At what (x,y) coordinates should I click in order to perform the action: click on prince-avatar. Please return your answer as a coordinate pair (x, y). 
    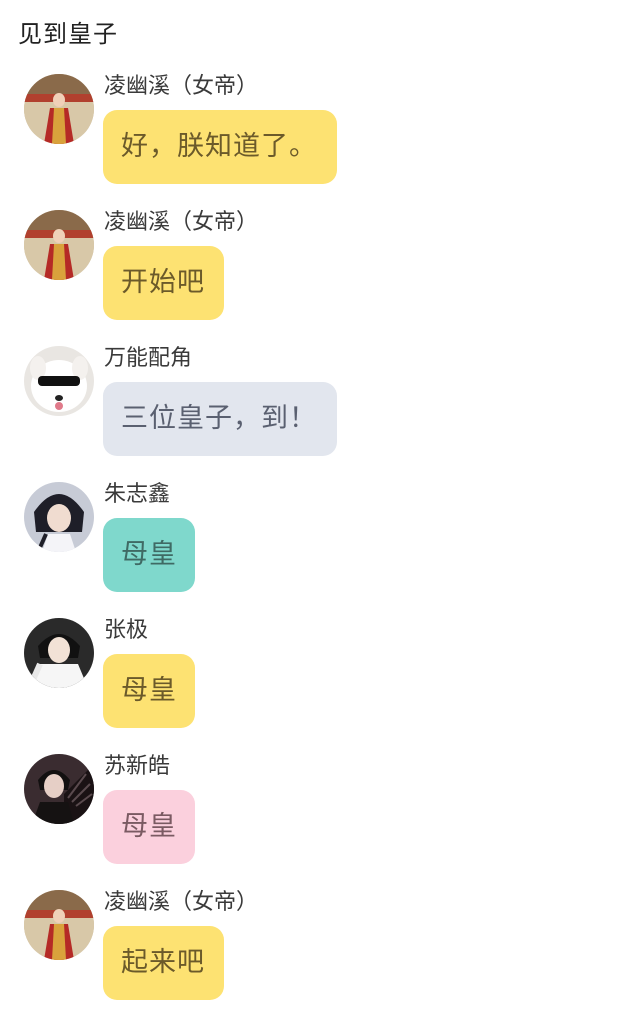
    Looking at the image, I should click on (59, 517).